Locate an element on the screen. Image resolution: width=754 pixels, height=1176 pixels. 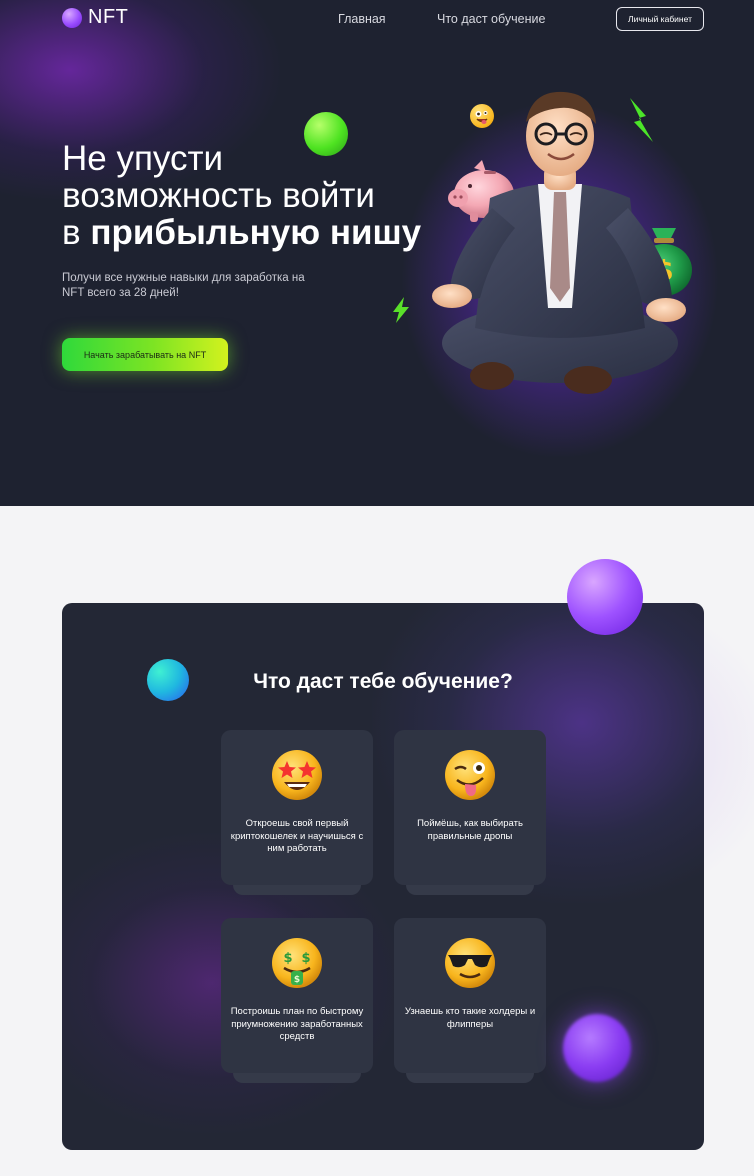
star-struck-emoji-icon is located at coordinates (297, 775).